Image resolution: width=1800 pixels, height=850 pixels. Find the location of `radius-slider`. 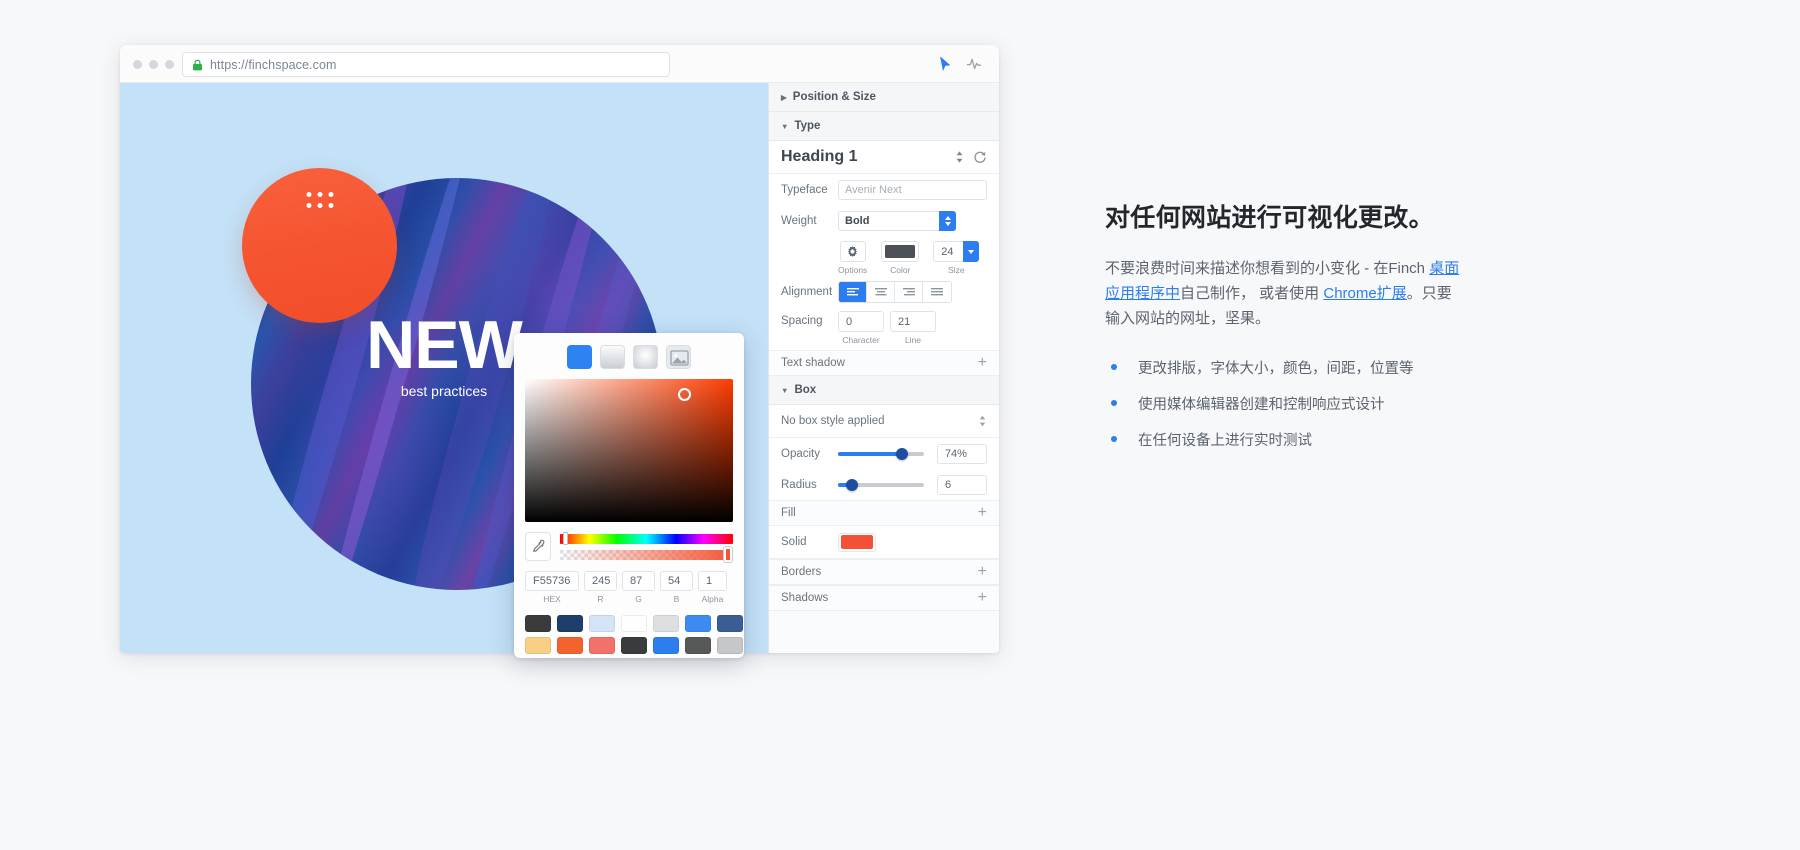

radius-slider is located at coordinates (881, 484).